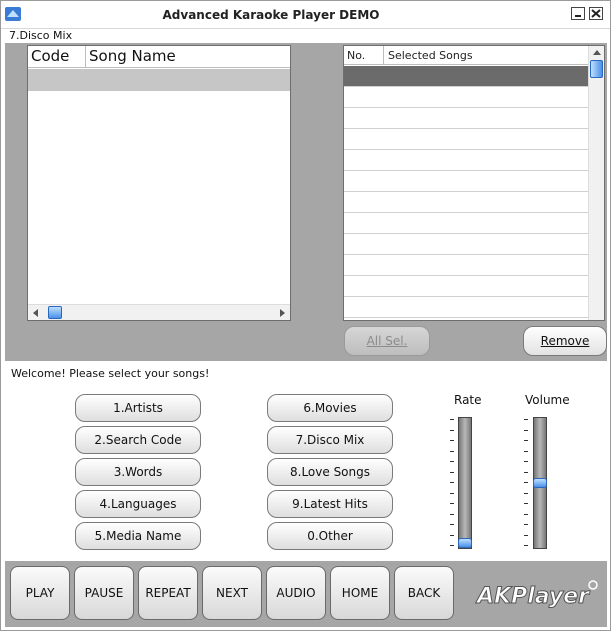 This screenshot has height=631, width=611. What do you see at coordinates (466, 76) in the screenshot?
I see `selected-list-active-row` at bounding box center [466, 76].